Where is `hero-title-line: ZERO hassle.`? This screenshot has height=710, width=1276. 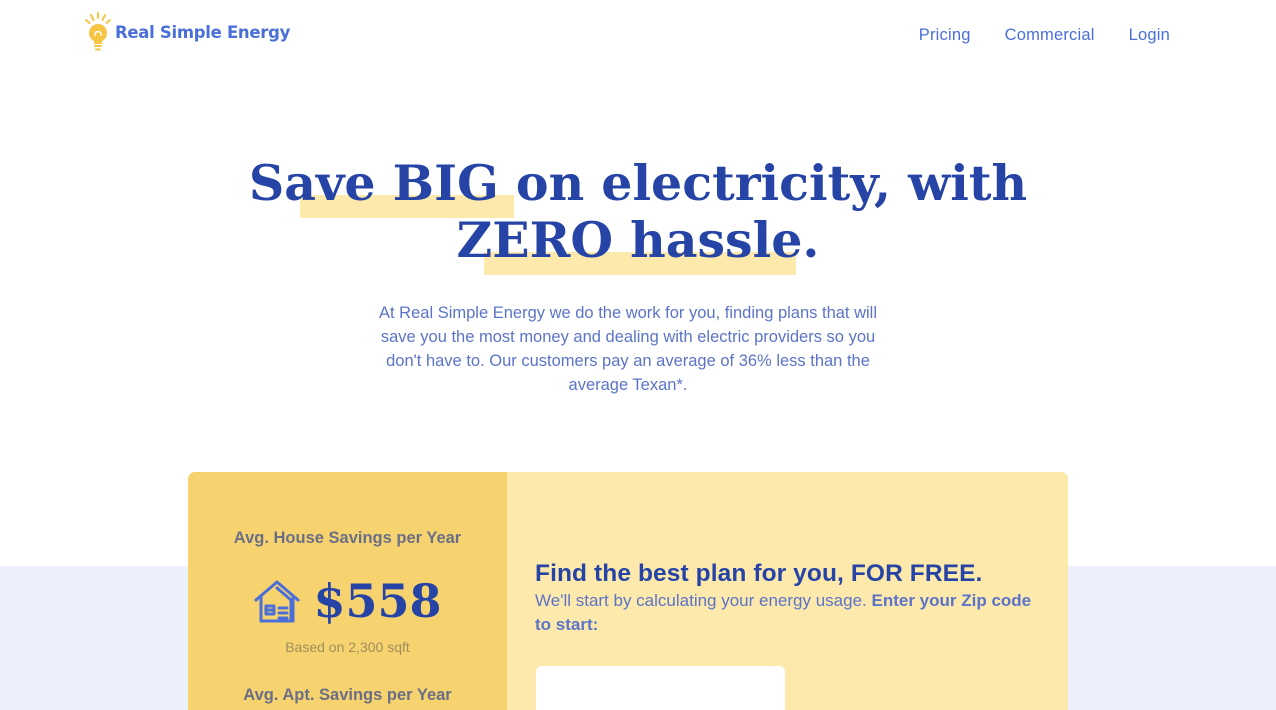
hero-title-line: ZERO hassle. is located at coordinates (638, 240).